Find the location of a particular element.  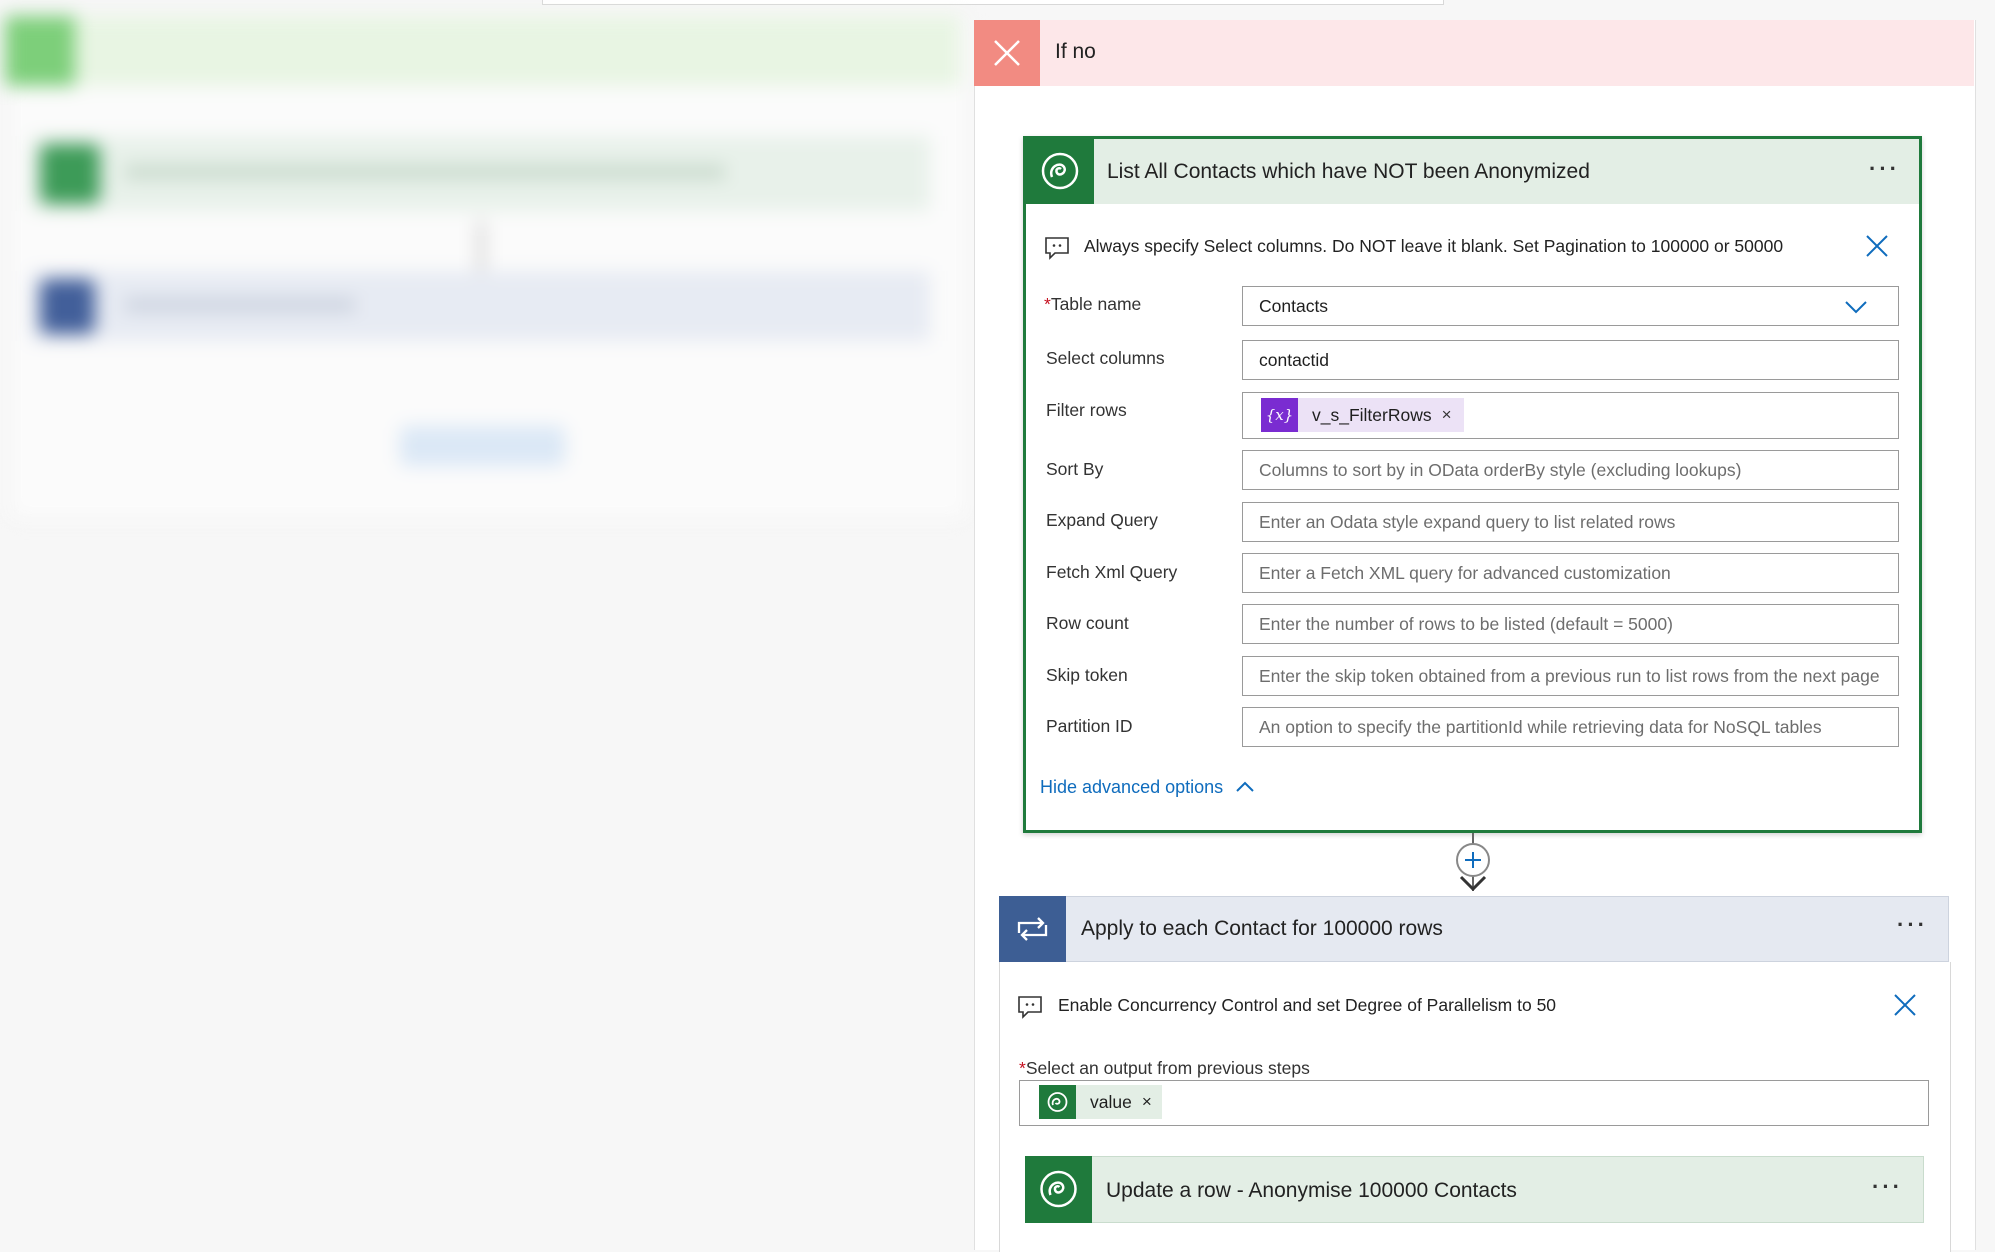

value-token: value × is located at coordinates (1100, 1102).